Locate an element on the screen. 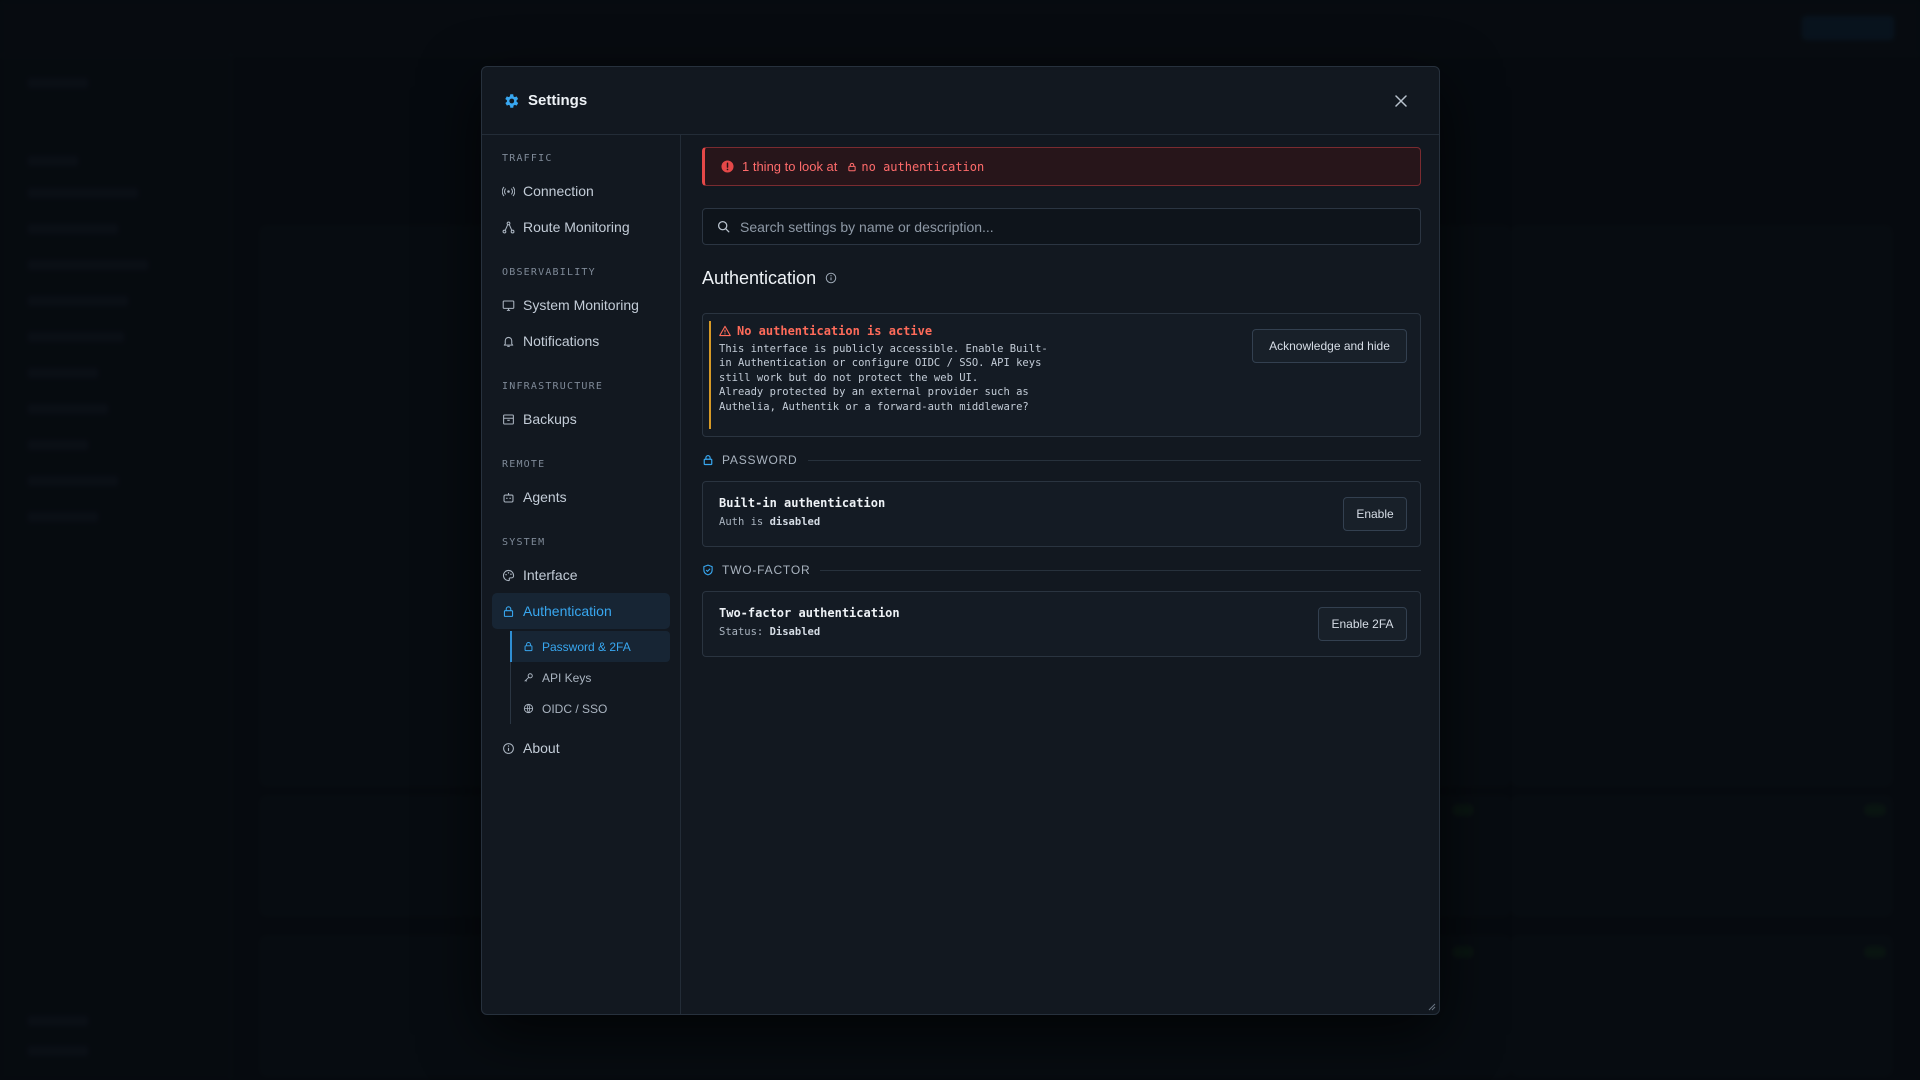 This screenshot has width=1920, height=1080. nav-item-interface: Interface is located at coordinates (581, 575).